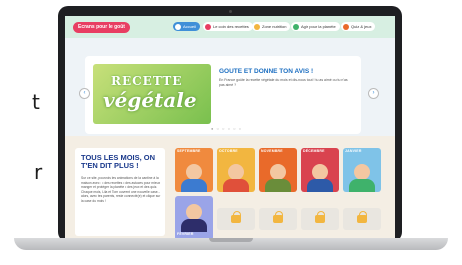 The image size is (462, 265). What do you see at coordinates (361, 26) in the screenshot?
I see `nav-label: Quiz & jeux` at bounding box center [361, 26].